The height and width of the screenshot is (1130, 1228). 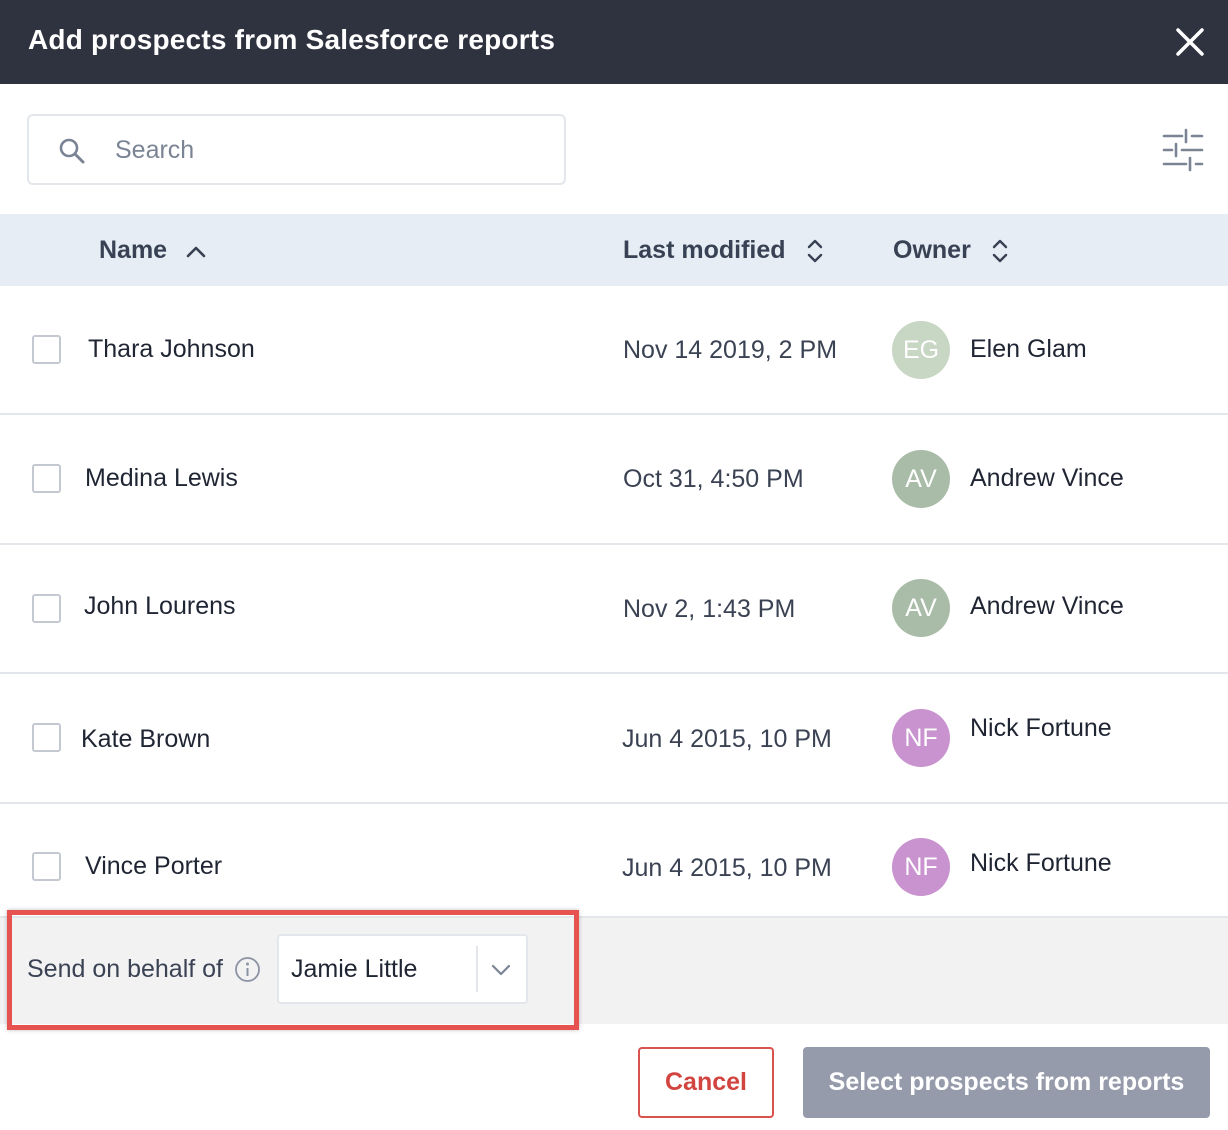 I want to click on filter-button, so click(x=1183, y=150).